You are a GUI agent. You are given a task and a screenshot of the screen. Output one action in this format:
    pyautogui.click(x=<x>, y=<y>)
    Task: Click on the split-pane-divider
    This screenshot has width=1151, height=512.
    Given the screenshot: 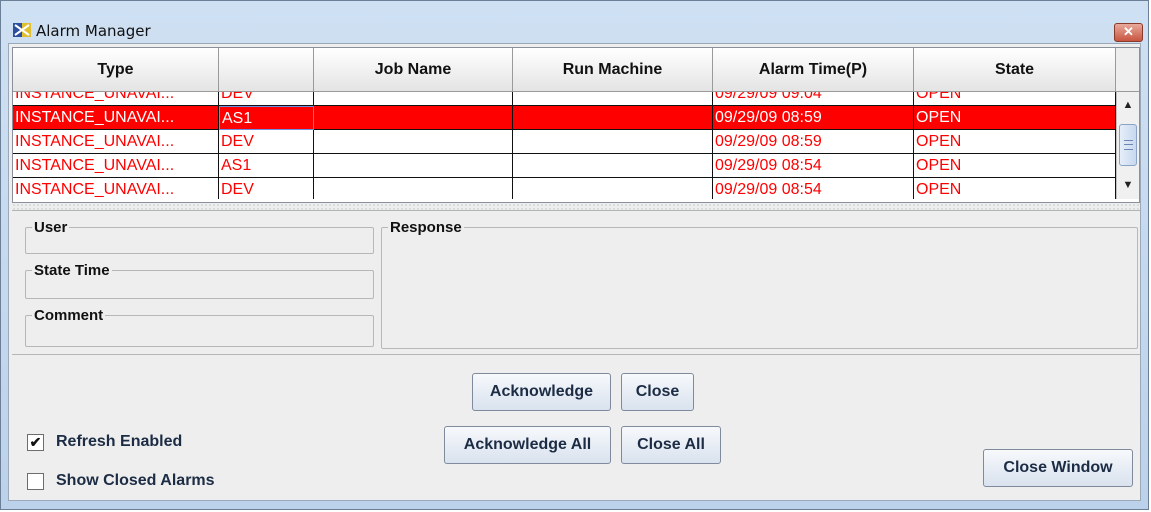 What is the action you would take?
    pyautogui.click(x=576, y=206)
    